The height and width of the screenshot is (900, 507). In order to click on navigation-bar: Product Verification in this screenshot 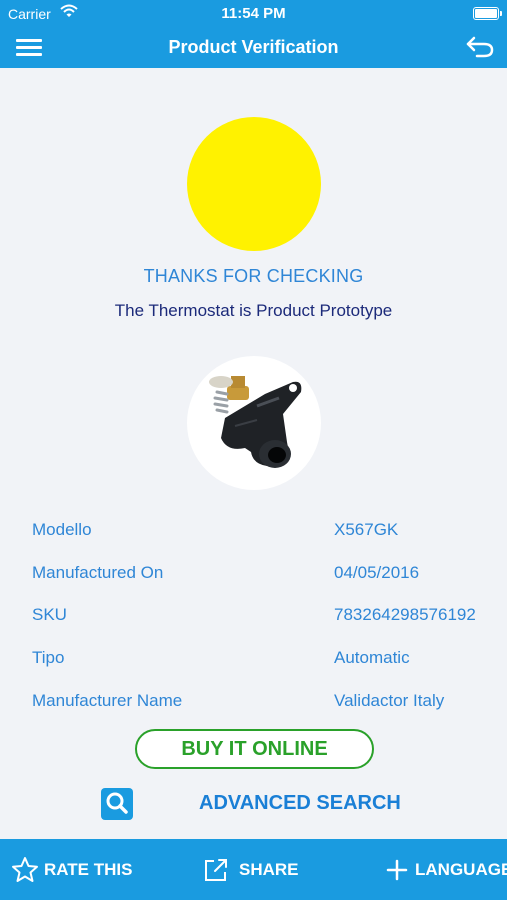, I will do `click(253, 48)`.